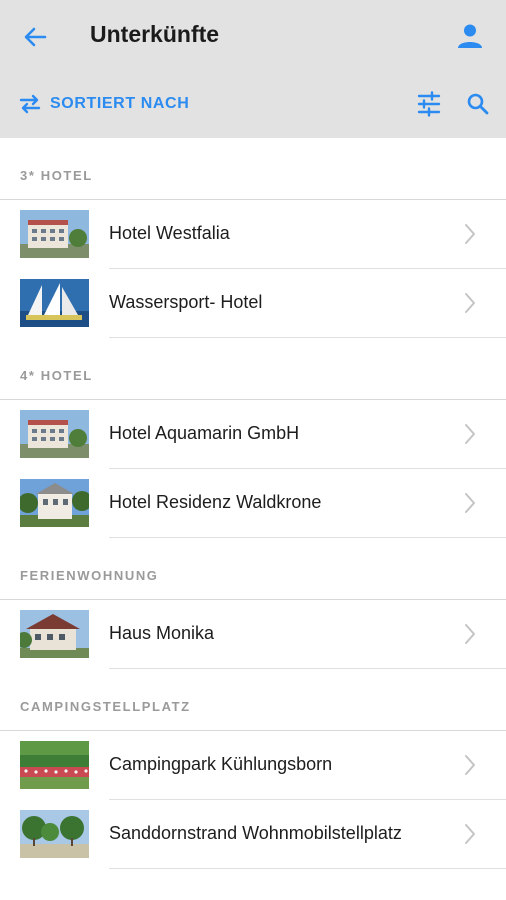  I want to click on section-header: CAMPINGSTELLPLATZ, so click(253, 700).